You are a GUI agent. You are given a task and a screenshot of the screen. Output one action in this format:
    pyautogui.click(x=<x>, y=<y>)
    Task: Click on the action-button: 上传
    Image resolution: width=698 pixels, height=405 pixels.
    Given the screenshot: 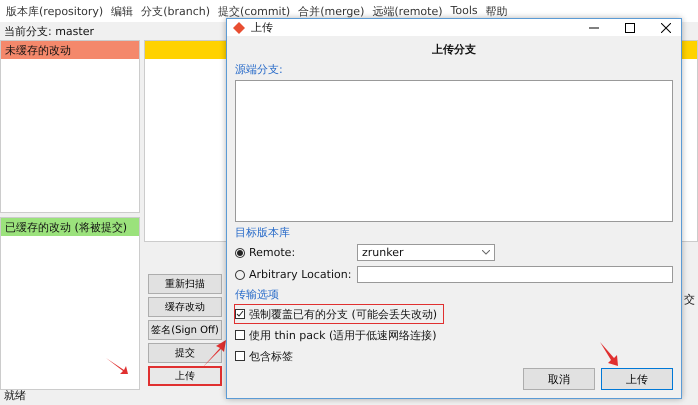 What is the action you would take?
    pyautogui.click(x=185, y=376)
    